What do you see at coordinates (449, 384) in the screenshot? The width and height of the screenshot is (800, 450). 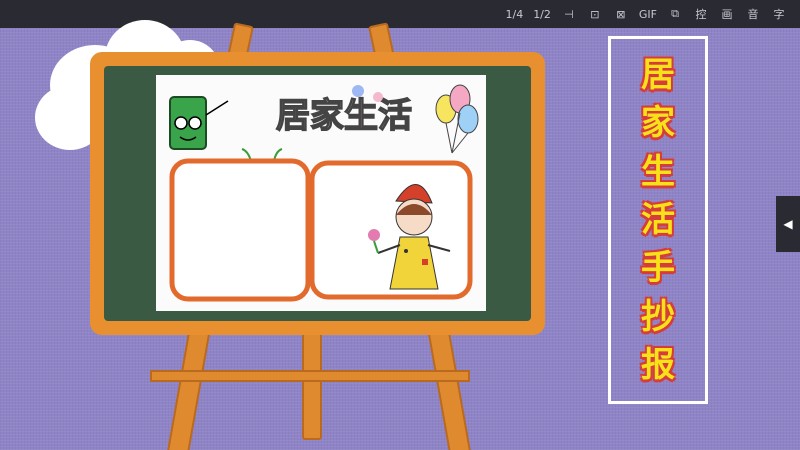 I see `easel-leg-right` at bounding box center [449, 384].